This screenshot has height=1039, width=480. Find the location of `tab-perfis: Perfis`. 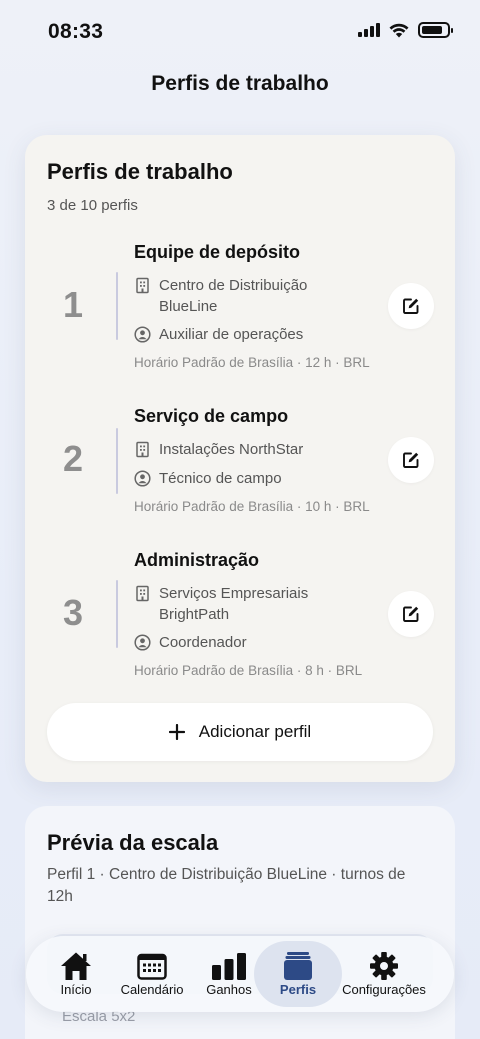

tab-perfis: Perfis is located at coordinates (298, 974).